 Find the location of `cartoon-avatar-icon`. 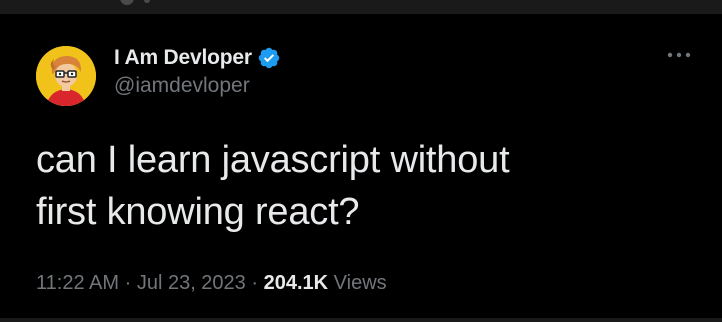

cartoon-avatar-icon is located at coordinates (66, 76).